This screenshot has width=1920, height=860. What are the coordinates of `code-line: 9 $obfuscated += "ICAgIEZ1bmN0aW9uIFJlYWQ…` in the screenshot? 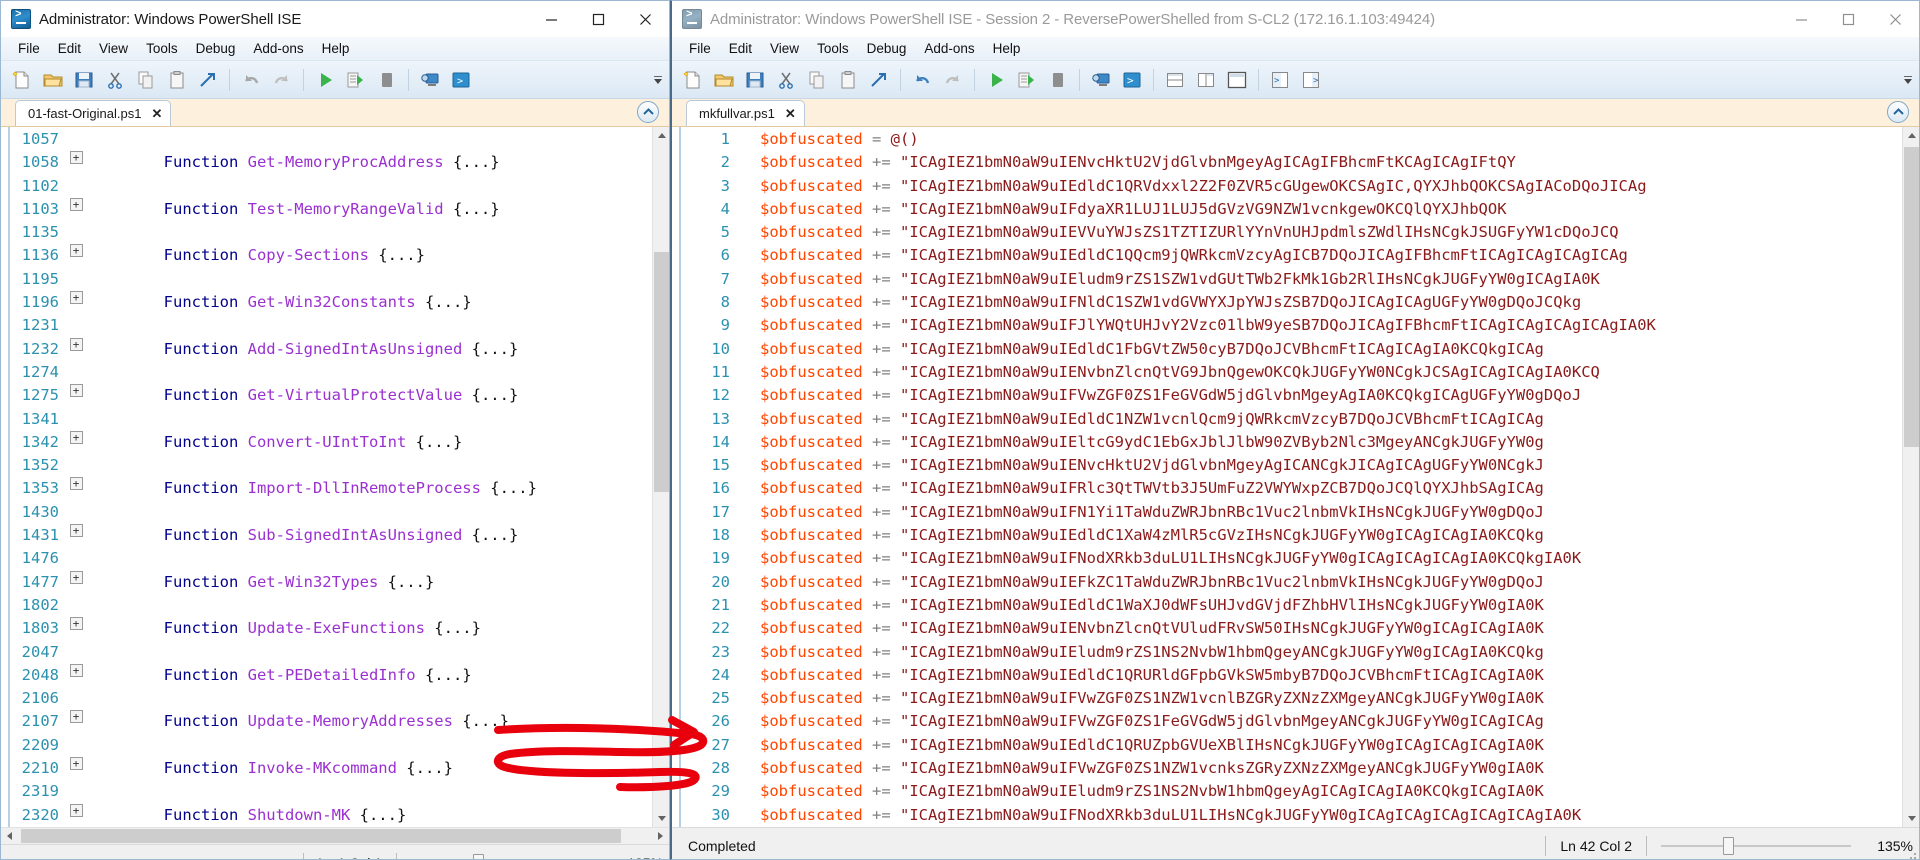 It's located at (1287, 325).